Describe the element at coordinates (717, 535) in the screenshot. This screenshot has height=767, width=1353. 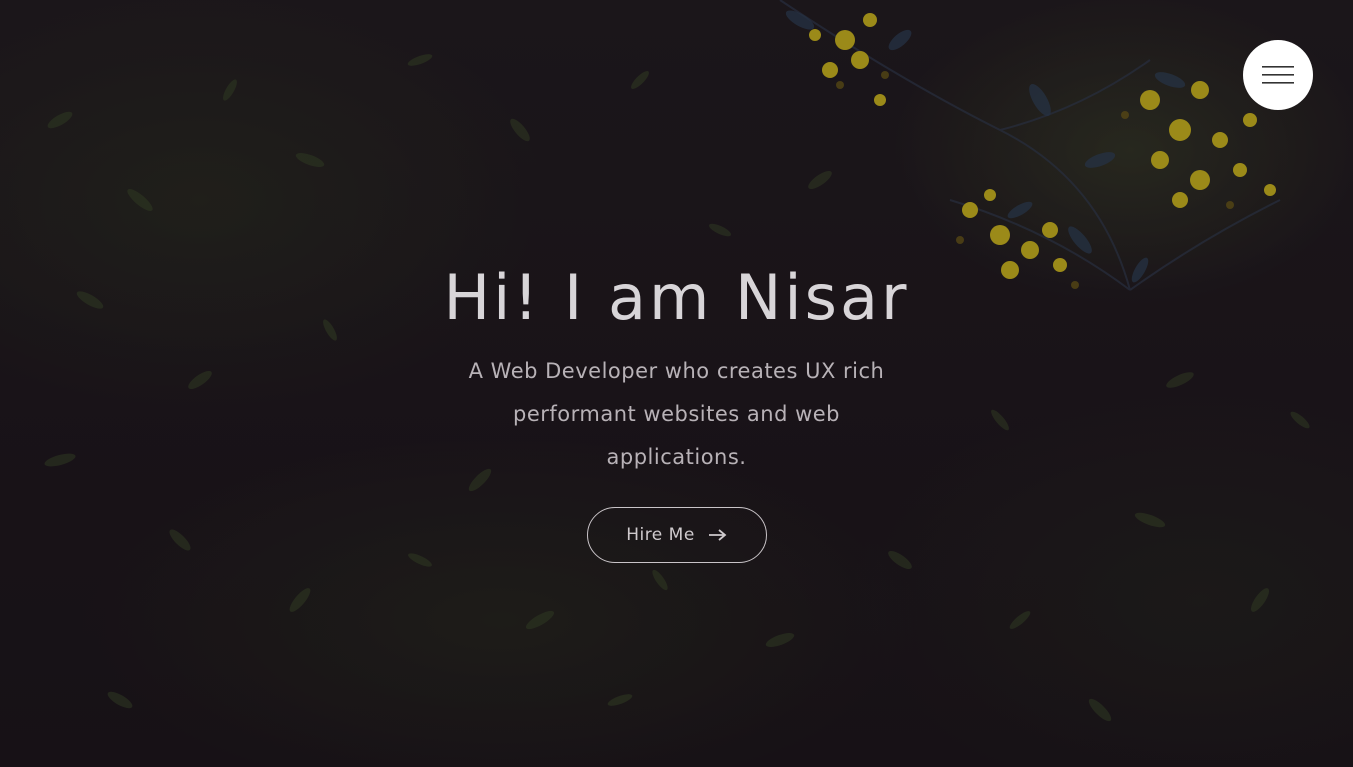
I see `arrow-right-icon` at that location.